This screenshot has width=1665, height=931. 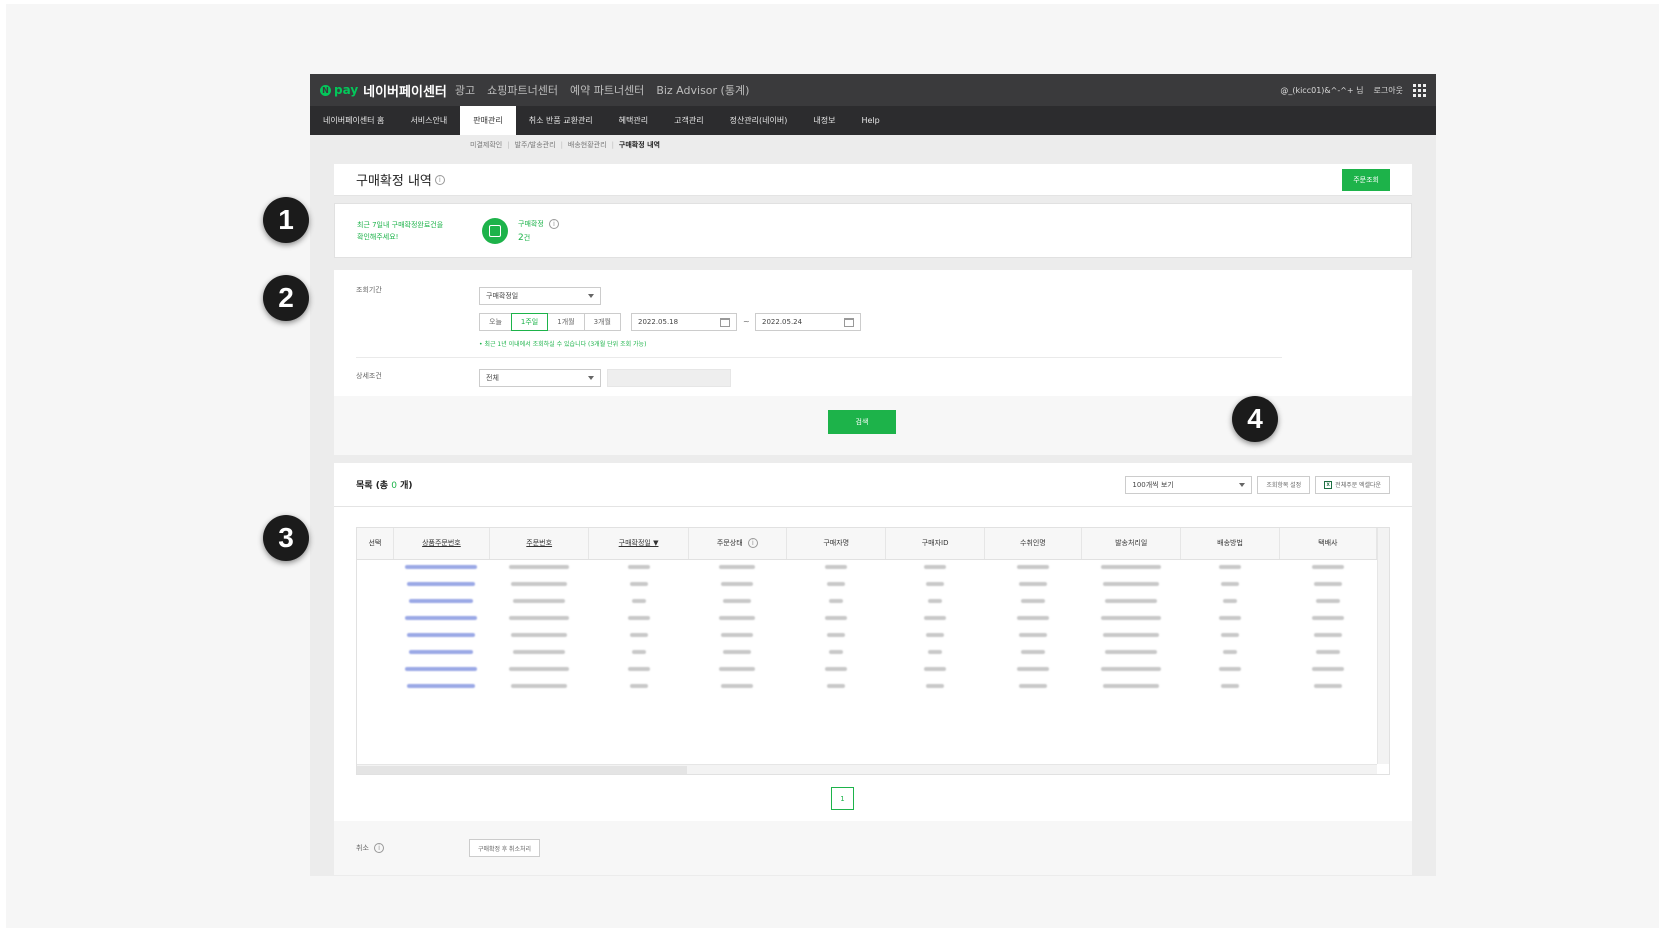 I want to click on nav-item-cancel-return-exchange: 취소 반품 교환관리, so click(x=561, y=120).